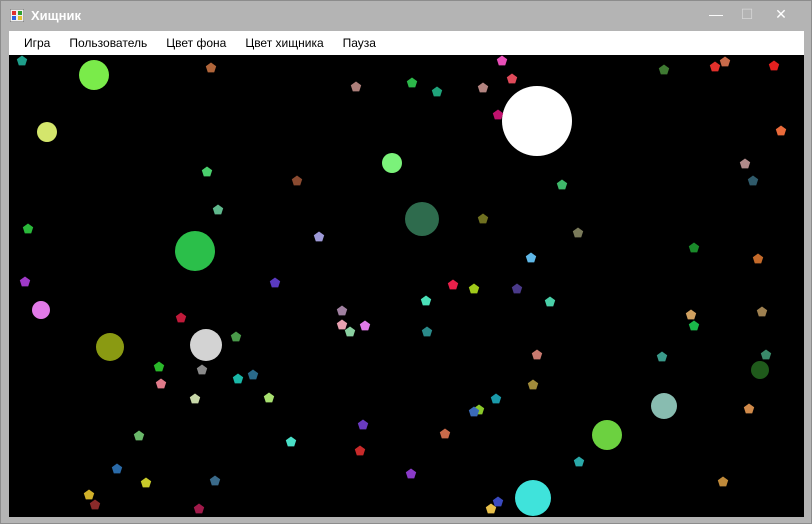 Image resolution: width=812 pixels, height=524 pixels. Describe the element at coordinates (17, 15) in the screenshot. I see `app-icon` at that location.